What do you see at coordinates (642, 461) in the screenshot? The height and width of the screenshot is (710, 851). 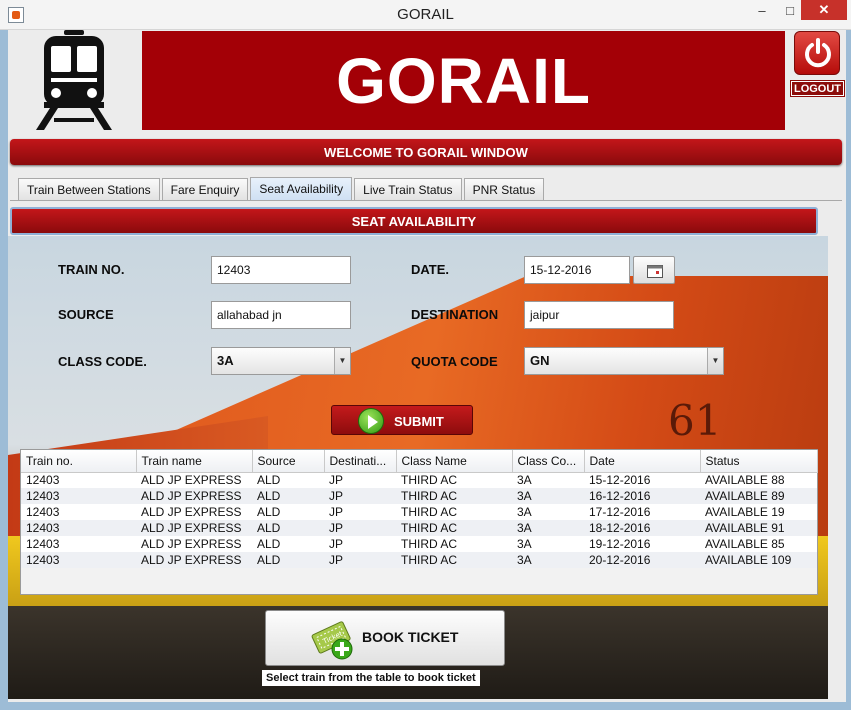 I see `column-header: Date` at bounding box center [642, 461].